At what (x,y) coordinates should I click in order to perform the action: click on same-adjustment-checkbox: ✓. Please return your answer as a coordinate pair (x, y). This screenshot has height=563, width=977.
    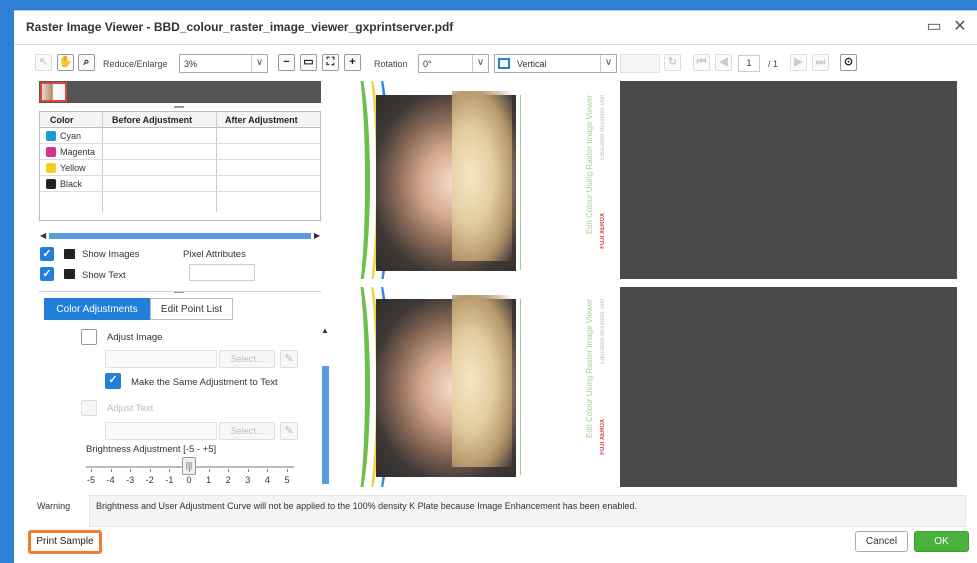
    Looking at the image, I should click on (113, 381).